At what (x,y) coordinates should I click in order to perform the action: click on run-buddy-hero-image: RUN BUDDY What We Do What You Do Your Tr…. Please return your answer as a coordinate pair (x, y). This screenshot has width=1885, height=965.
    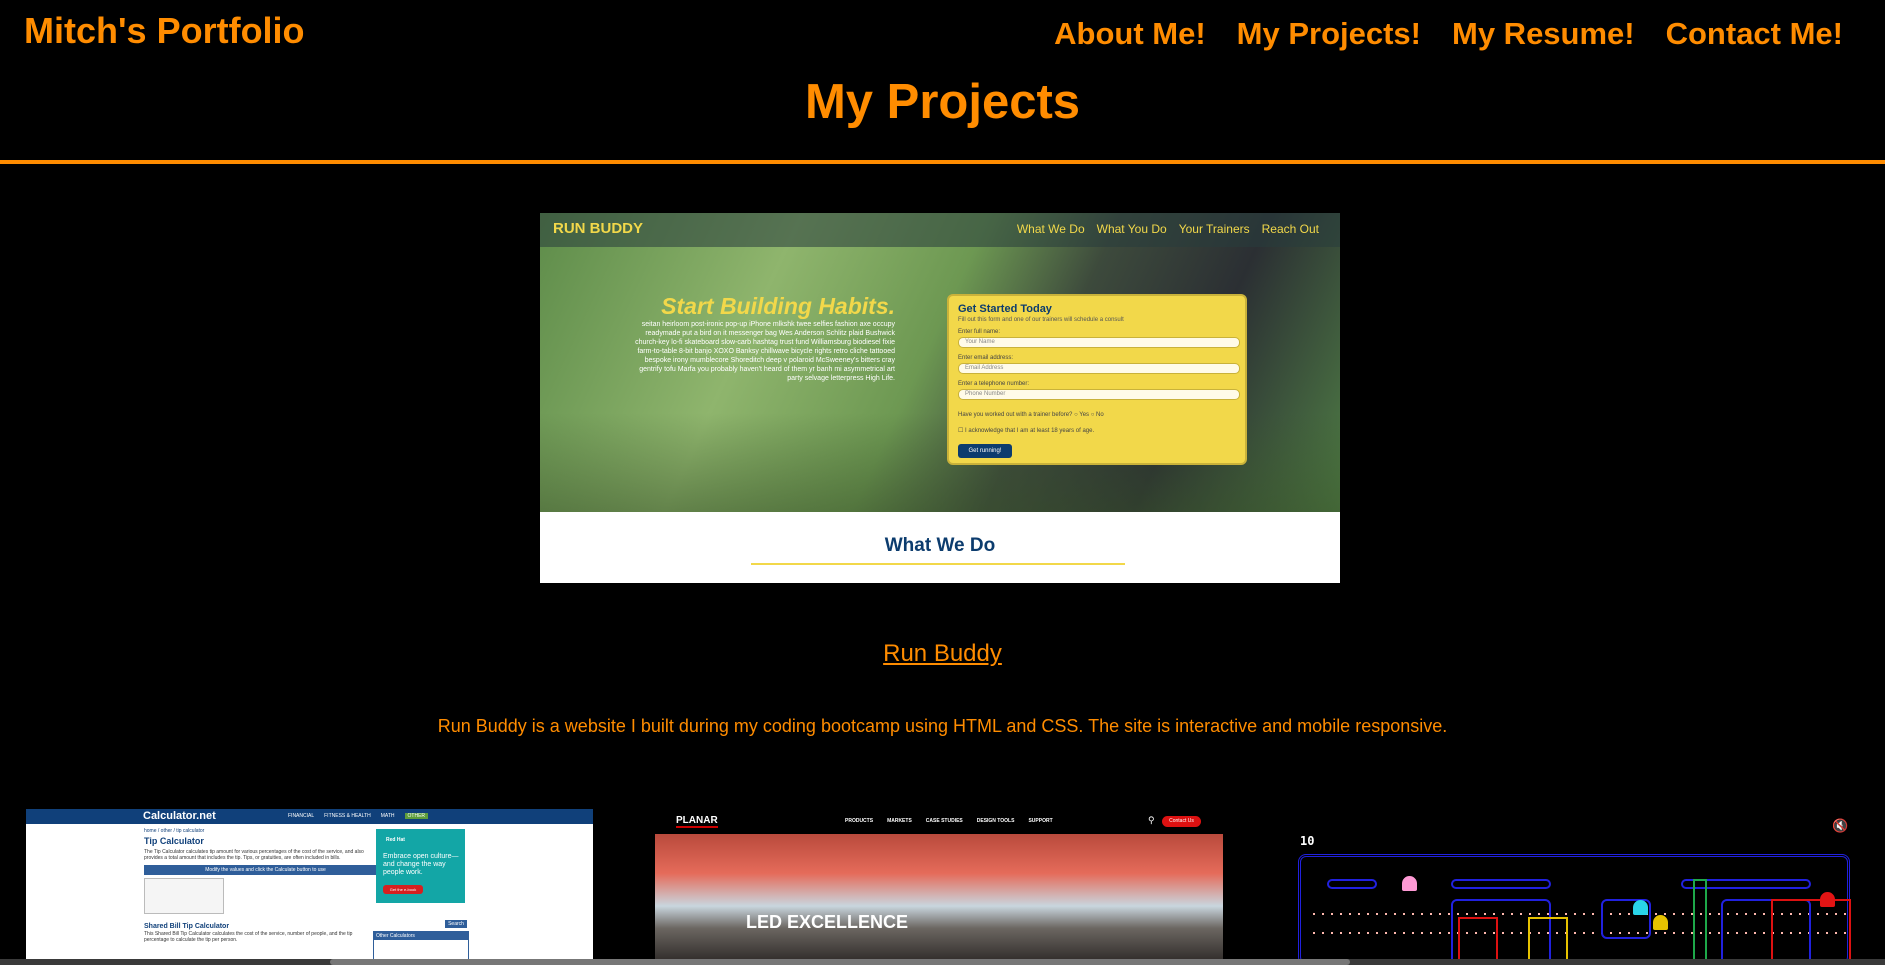
    Looking at the image, I should click on (940, 362).